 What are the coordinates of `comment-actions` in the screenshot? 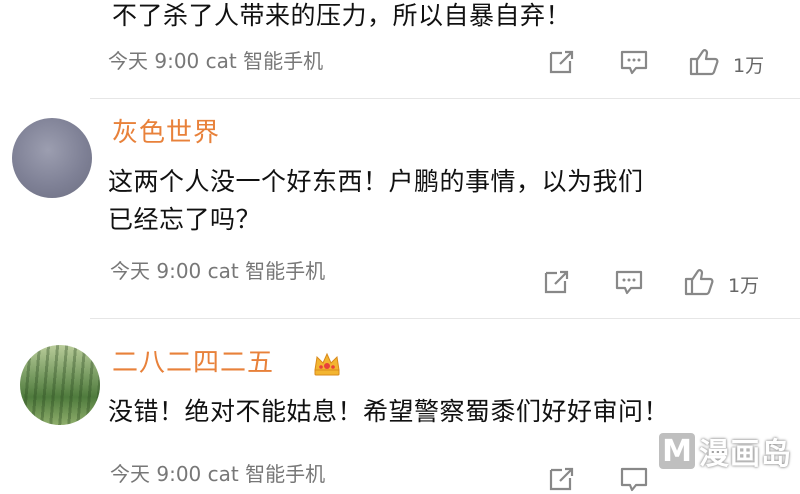 It's located at (605, 479).